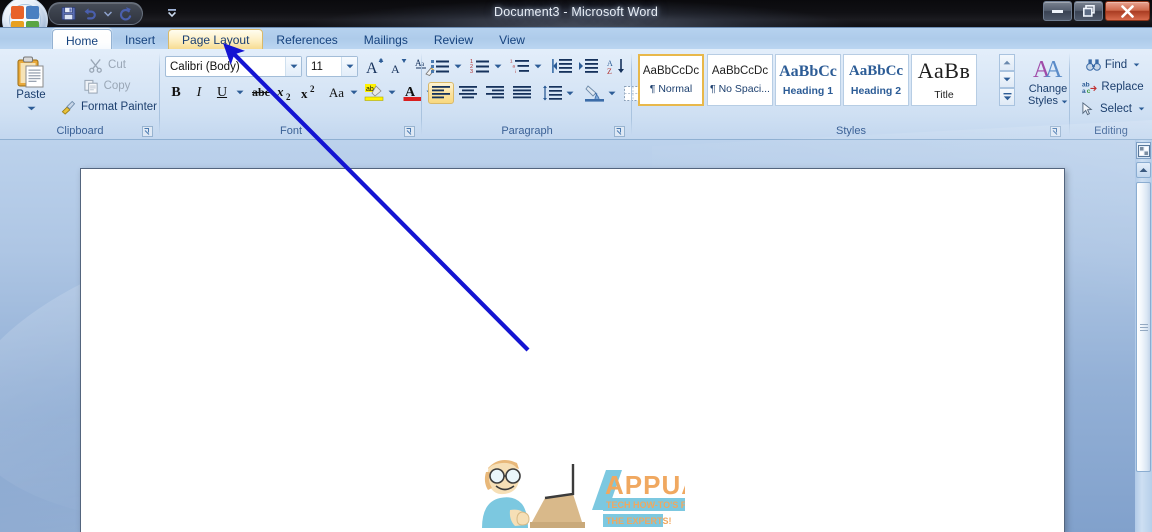 The height and width of the screenshot is (532, 1152). Describe the element at coordinates (31, 108) in the screenshot. I see `paste-dropdown-button` at that location.